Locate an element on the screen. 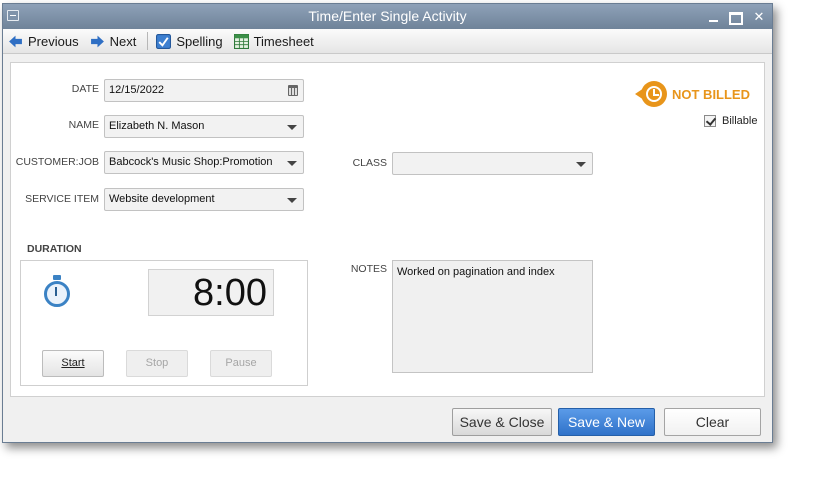 Image resolution: width=825 pixels, height=494 pixels. clear-label: Clear is located at coordinates (712, 422).